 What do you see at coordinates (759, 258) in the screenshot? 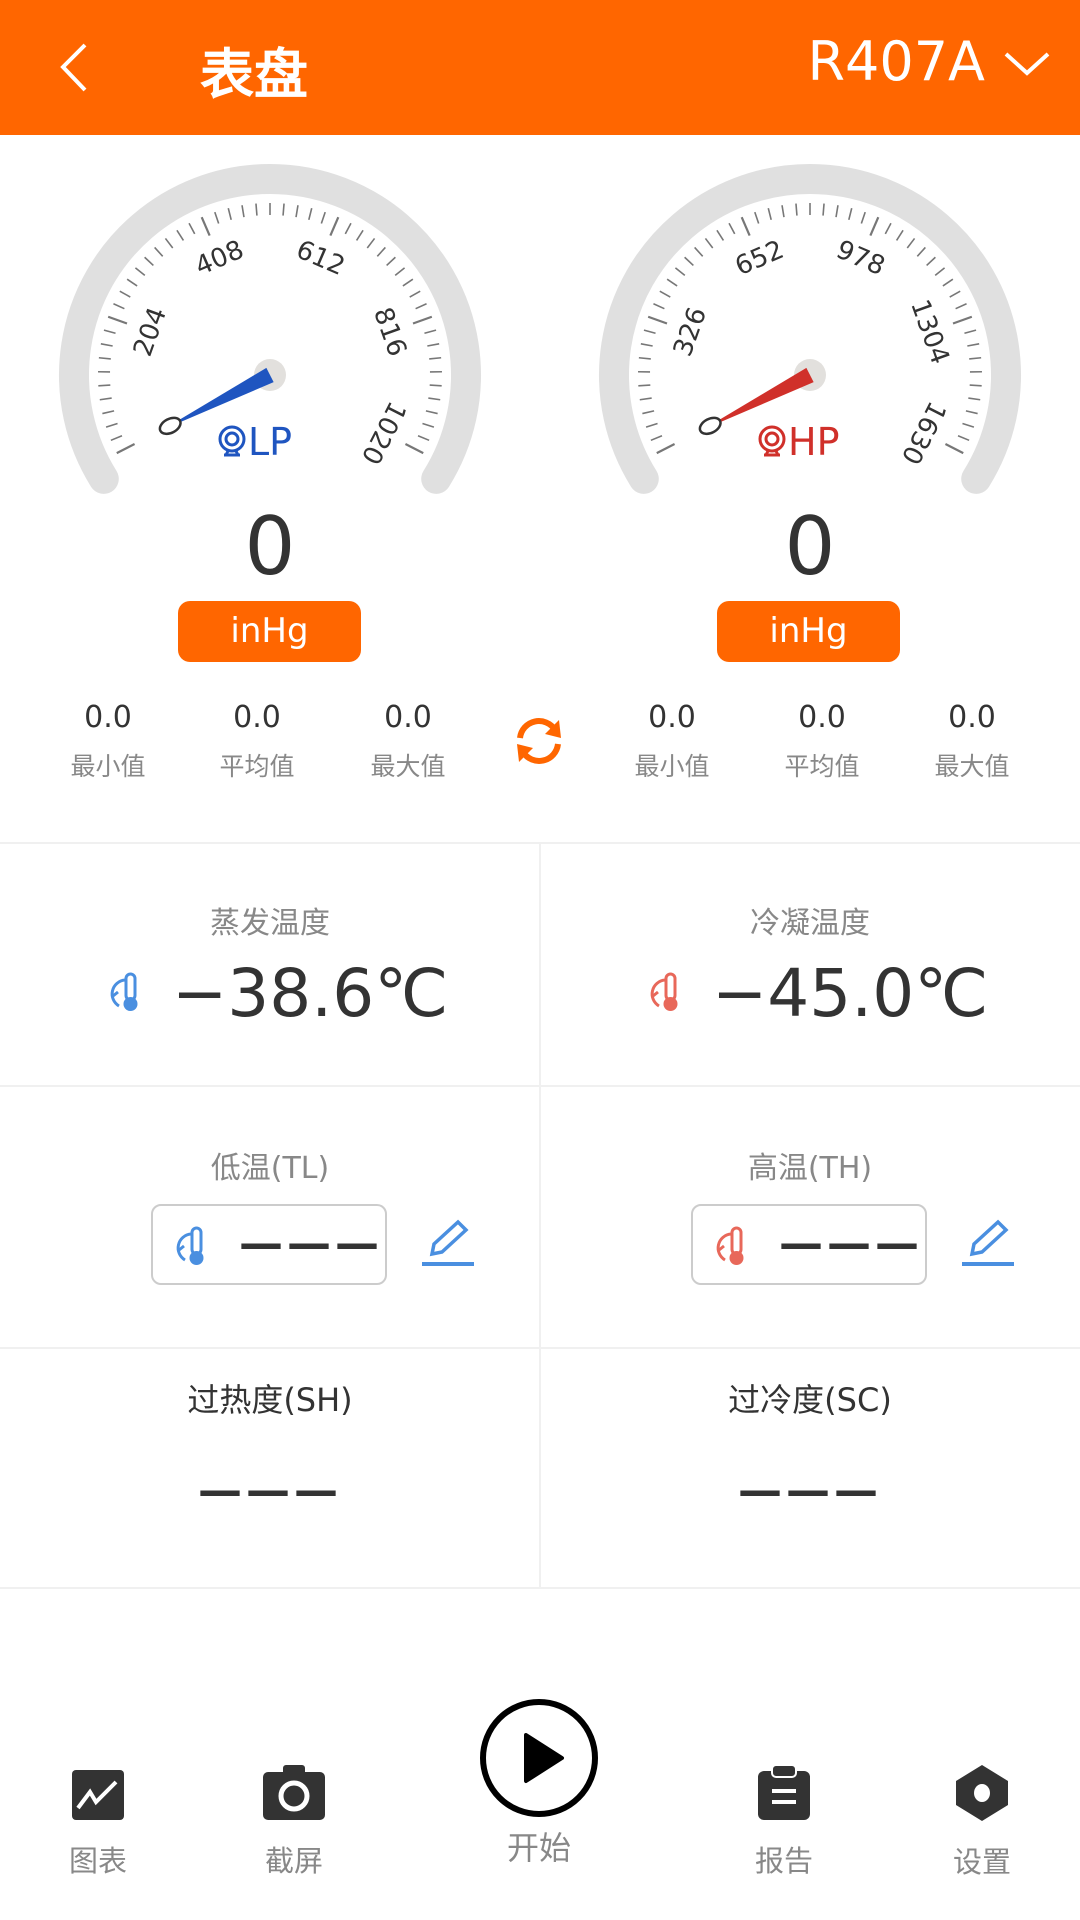
I see `gauge-tick-label: 652` at bounding box center [759, 258].